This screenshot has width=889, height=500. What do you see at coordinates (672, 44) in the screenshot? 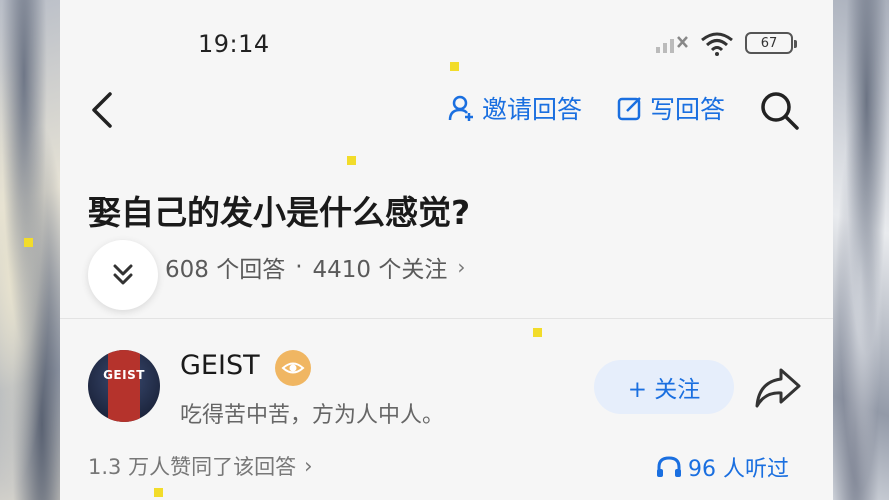
I see `signal-icon` at bounding box center [672, 44].